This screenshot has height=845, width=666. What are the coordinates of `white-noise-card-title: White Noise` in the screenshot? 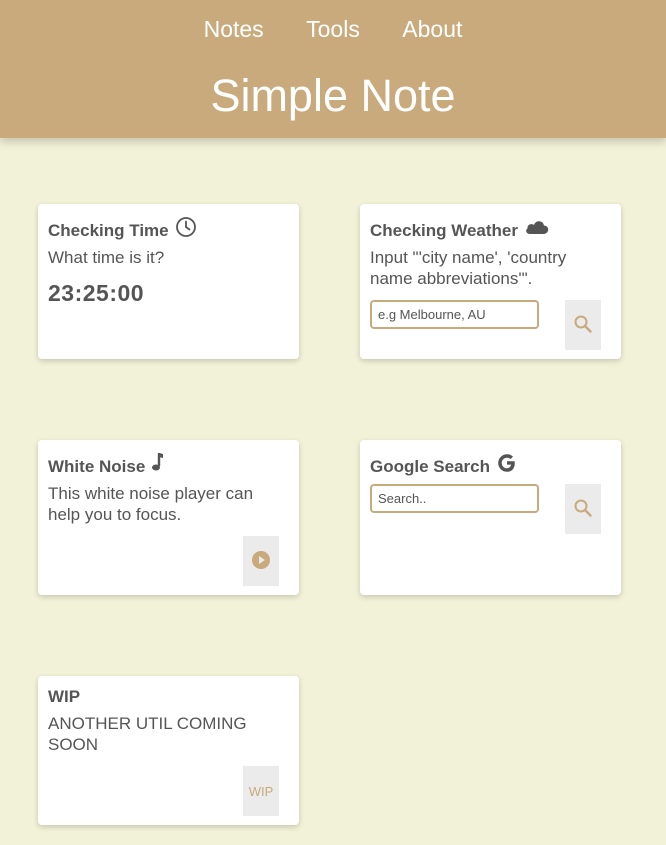 It's located at (168, 465).